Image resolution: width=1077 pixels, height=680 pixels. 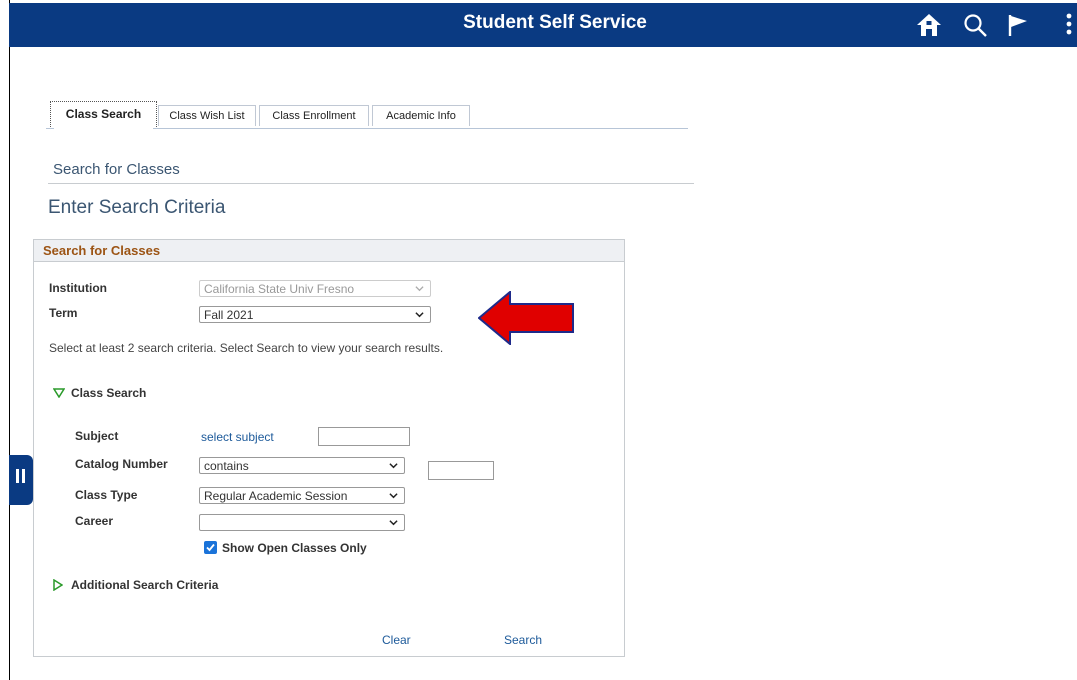 What do you see at coordinates (461, 470) in the screenshot?
I see `catalog-number-input` at bounding box center [461, 470].